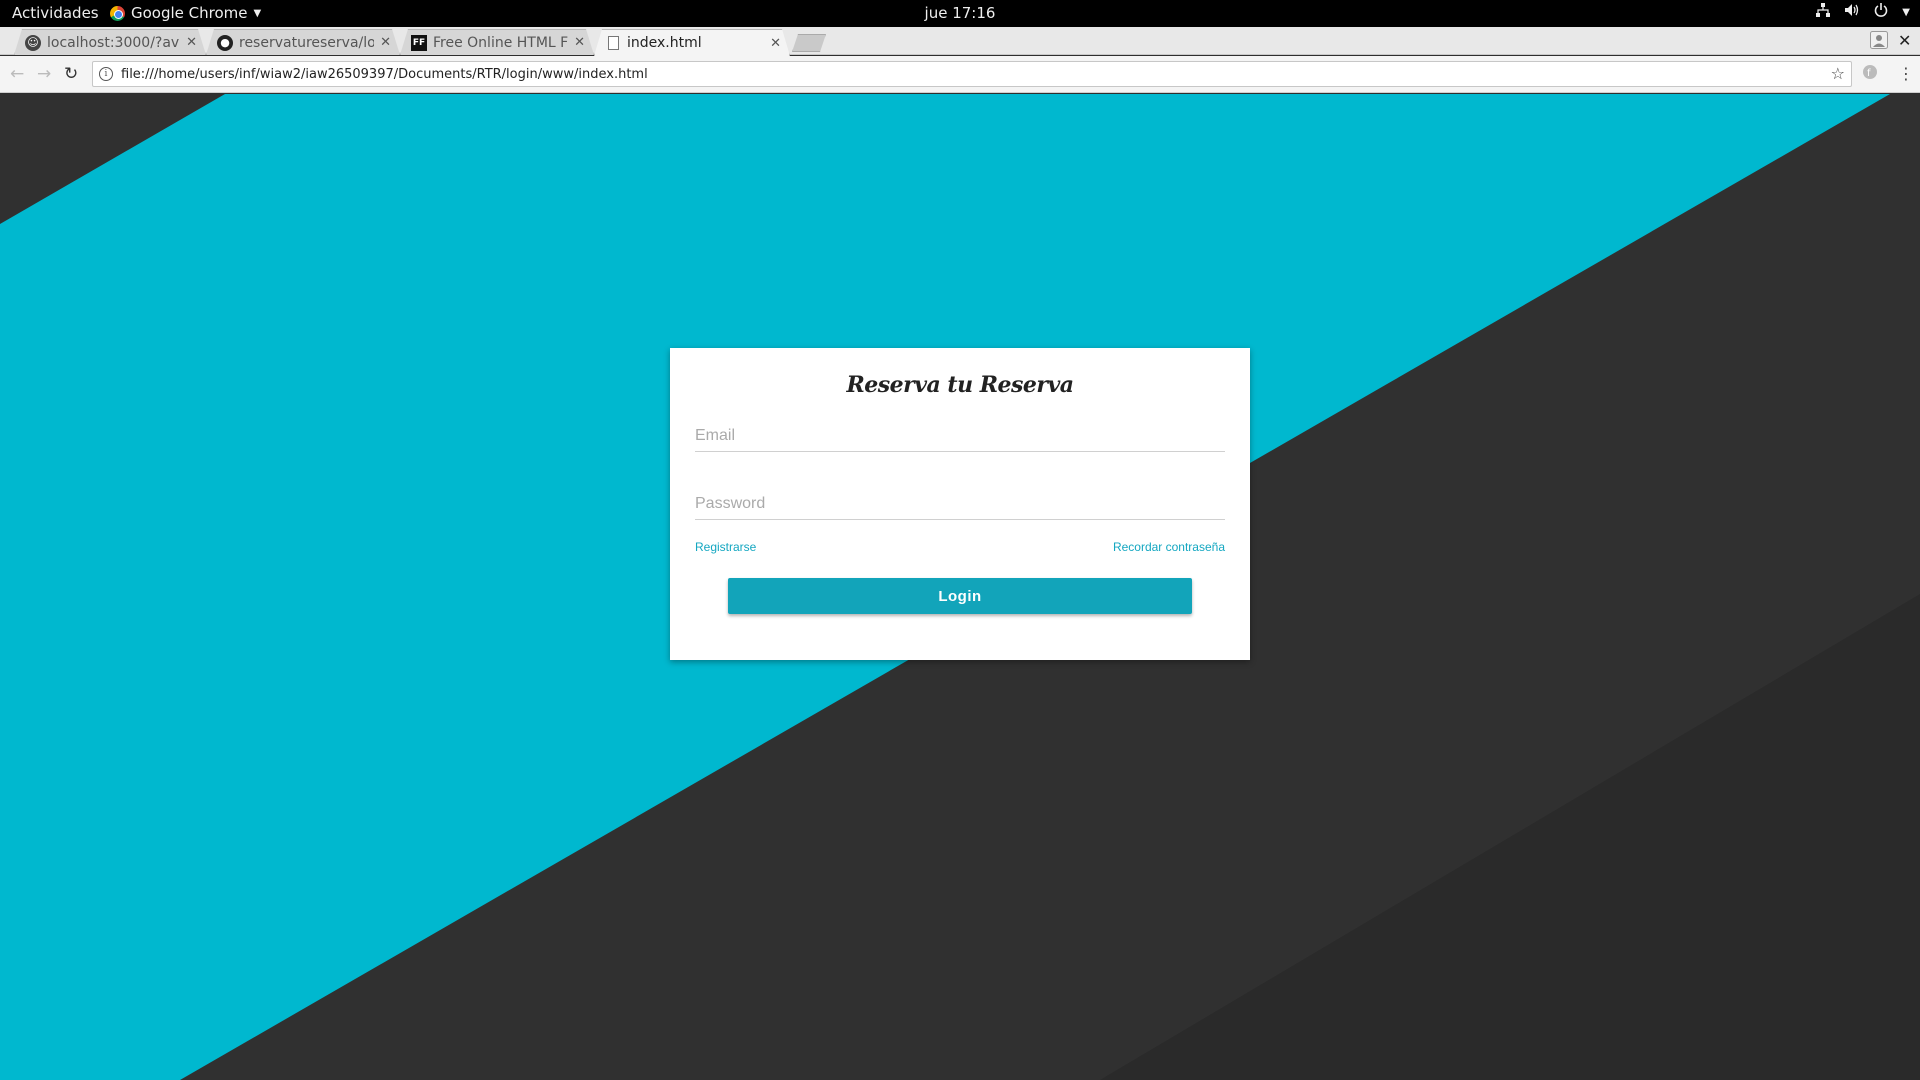 This screenshot has width=1920, height=1080. I want to click on tab-title: index.html, so click(664, 43).